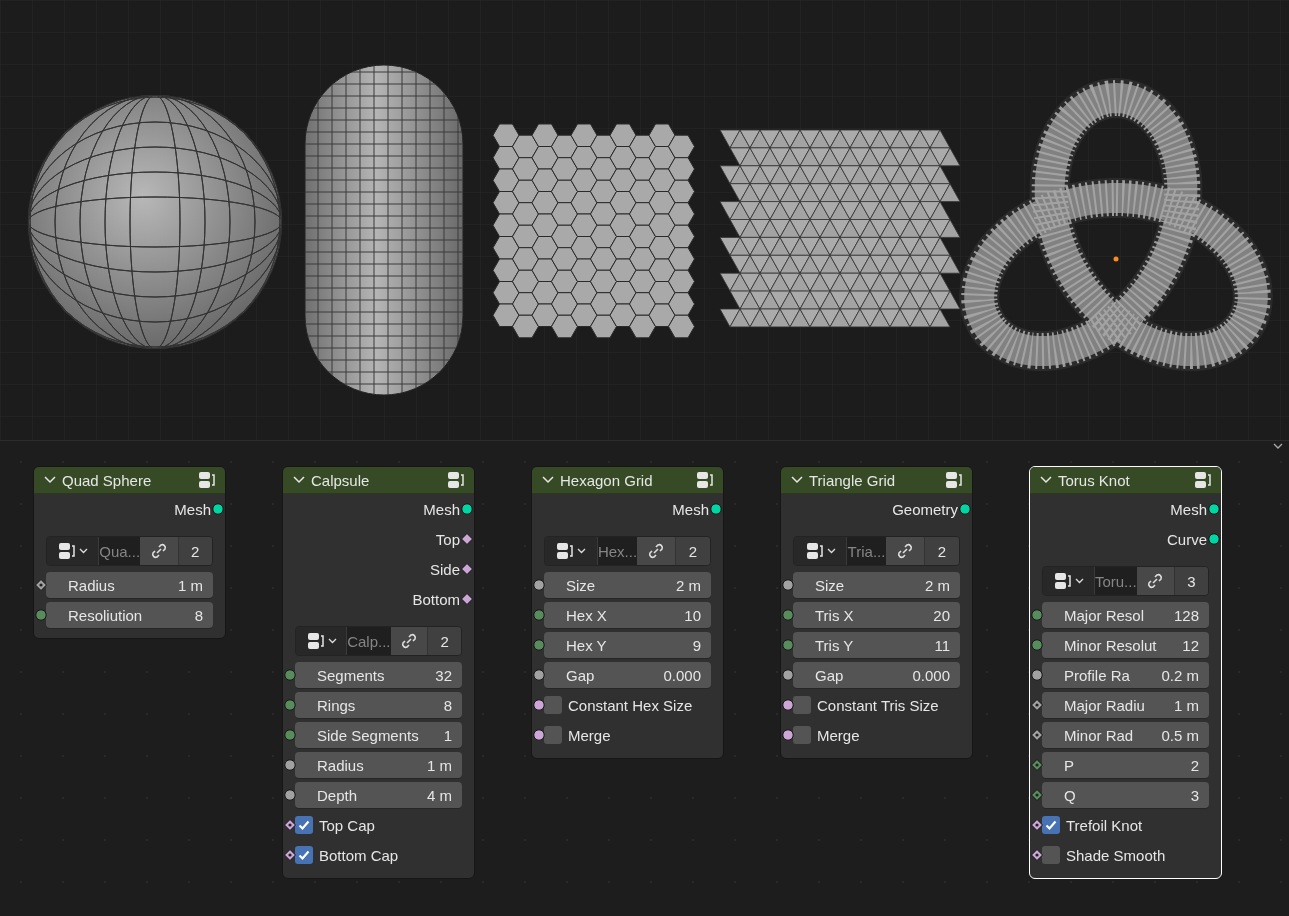 This screenshot has width=1289, height=916. What do you see at coordinates (1125, 735) in the screenshot?
I see `number-field: Minor Rad 0.5 m` at bounding box center [1125, 735].